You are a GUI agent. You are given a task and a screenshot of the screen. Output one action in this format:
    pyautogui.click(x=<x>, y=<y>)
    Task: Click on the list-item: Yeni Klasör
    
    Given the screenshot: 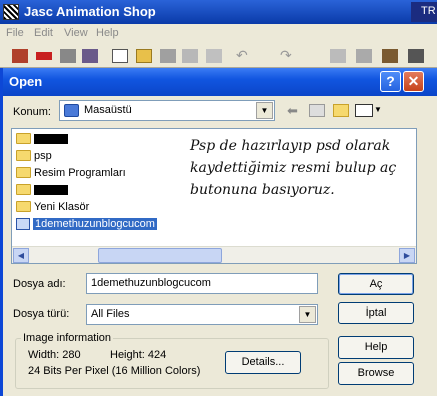 What is the action you would take?
    pyautogui.click(x=53, y=208)
    